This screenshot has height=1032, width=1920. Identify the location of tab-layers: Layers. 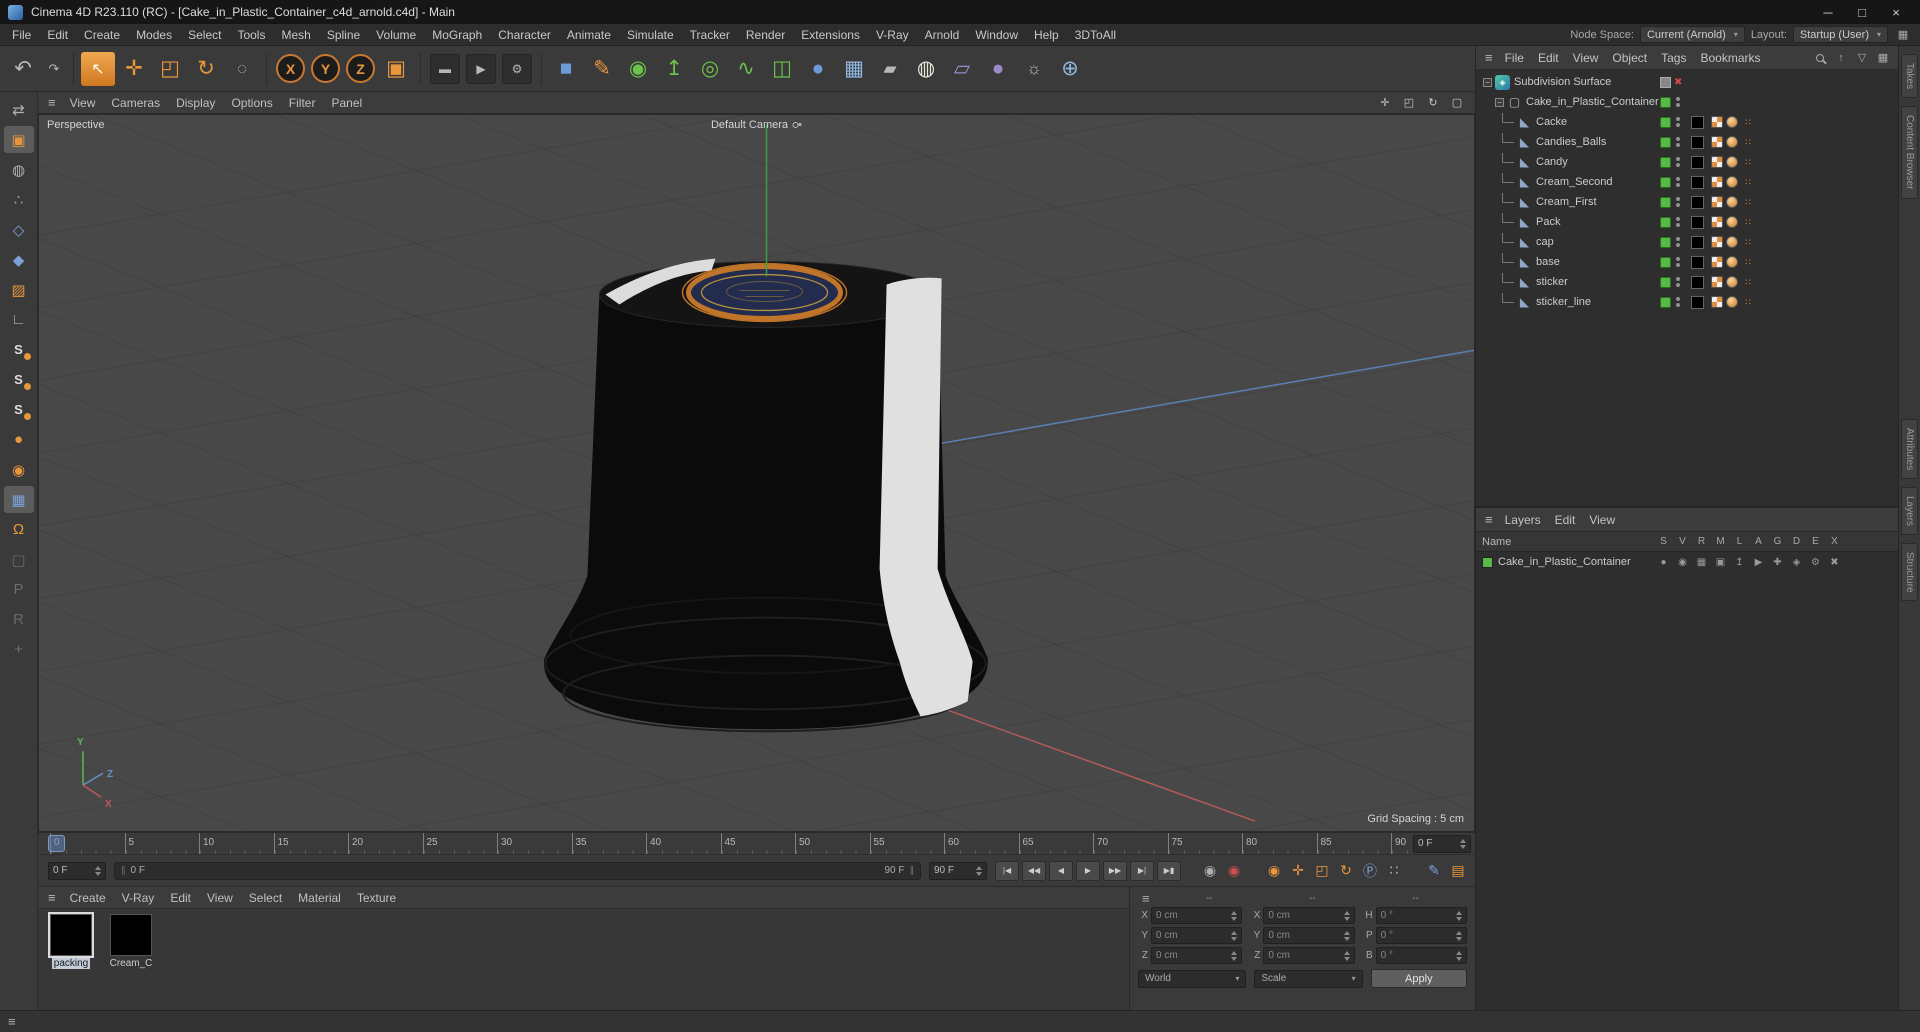
(1909, 510).